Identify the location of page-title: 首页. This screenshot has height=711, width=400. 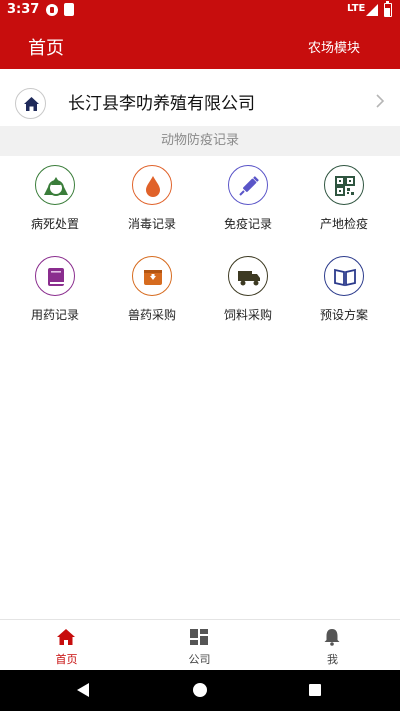
(46, 48).